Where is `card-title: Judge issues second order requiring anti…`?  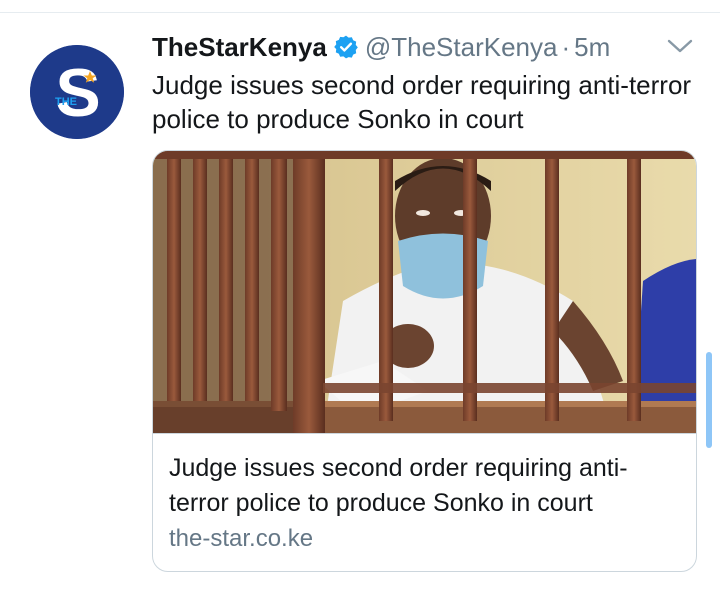
card-title: Judge issues second order requiring anti… is located at coordinates (398, 485).